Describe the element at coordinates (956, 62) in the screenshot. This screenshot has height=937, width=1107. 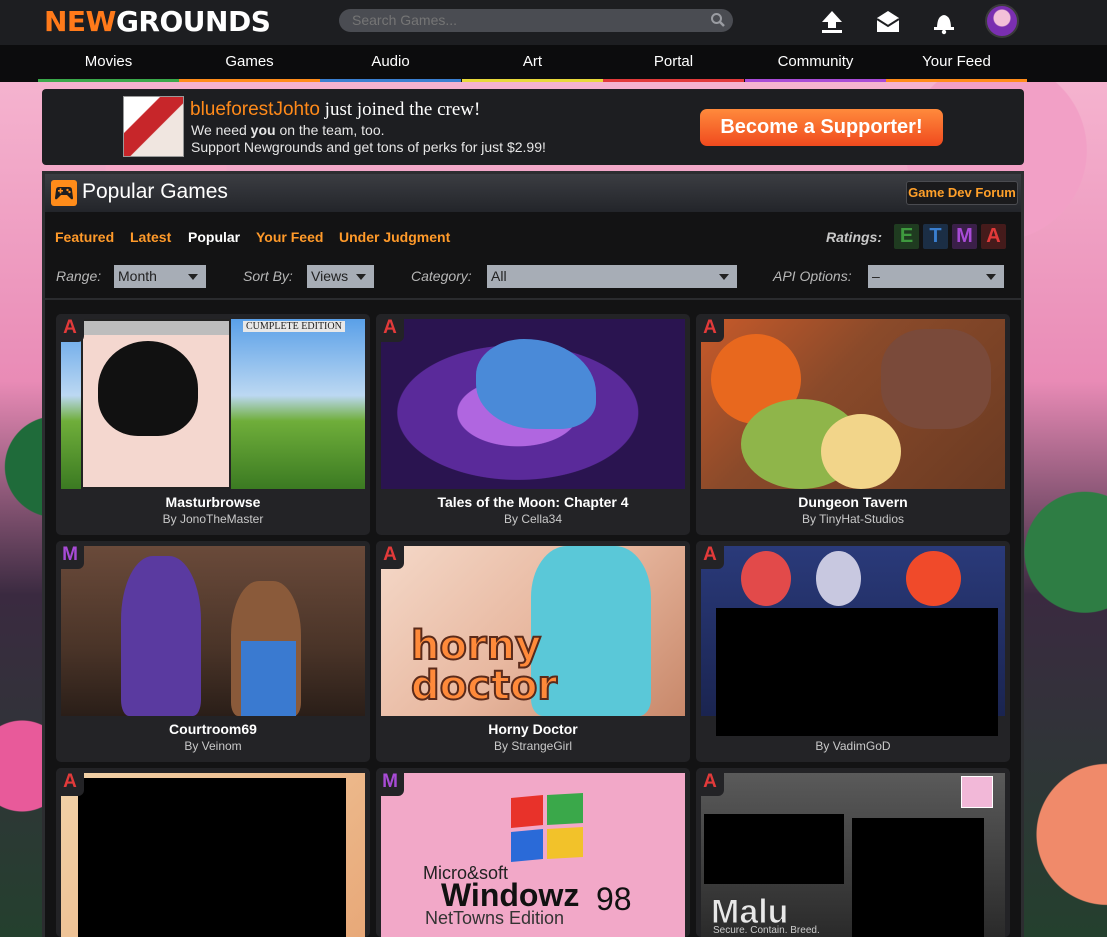
I see `nav-your-feed: Your Feed` at that location.